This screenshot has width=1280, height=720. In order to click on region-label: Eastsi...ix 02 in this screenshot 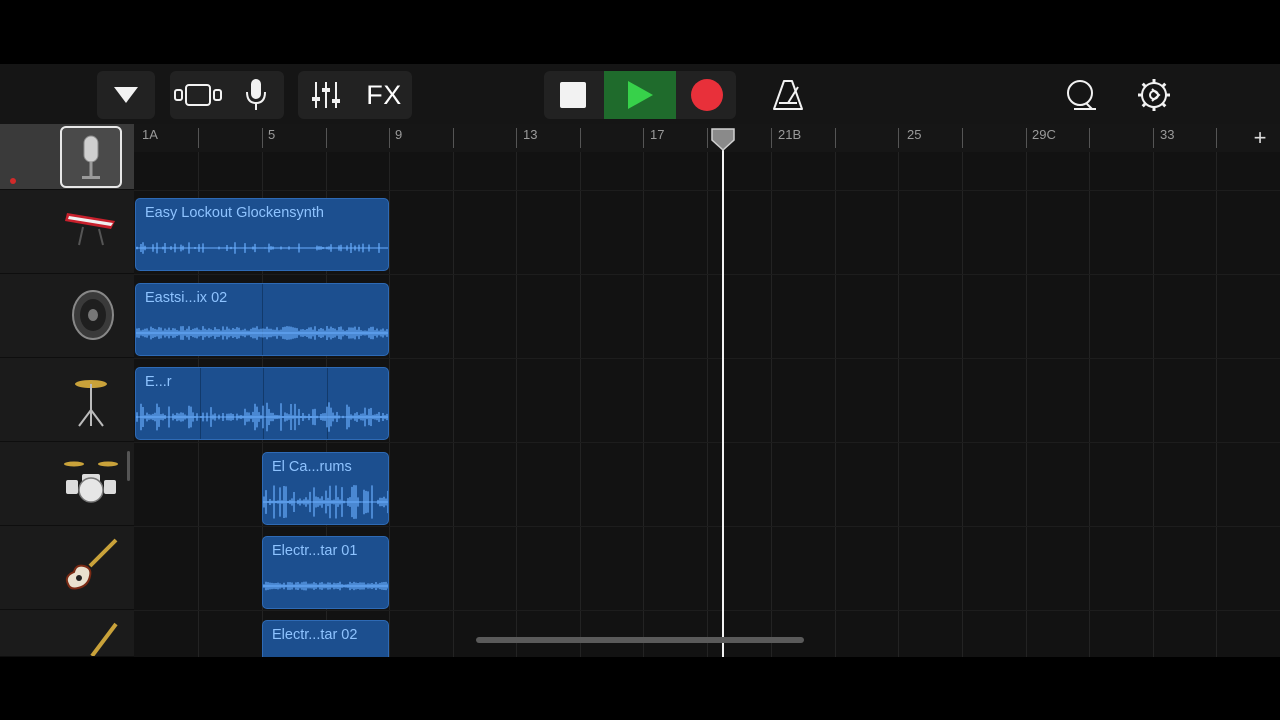, I will do `click(186, 298)`.